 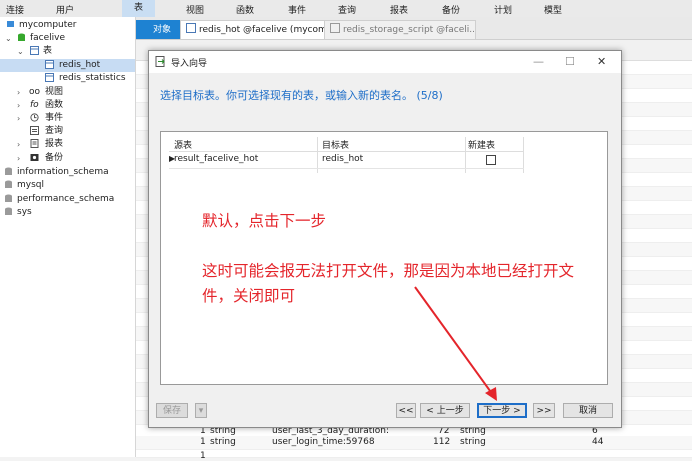 I want to click on header-source-table: 源表, so click(x=183, y=144).